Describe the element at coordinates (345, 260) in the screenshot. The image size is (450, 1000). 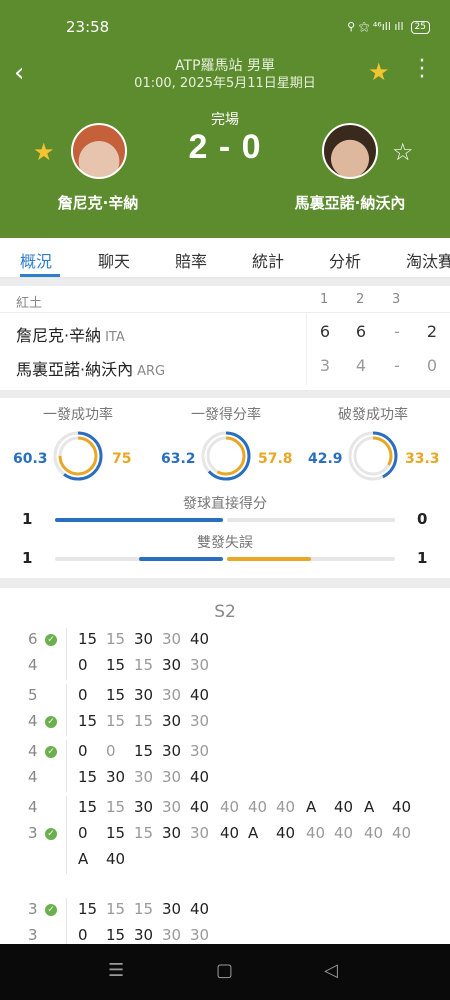
I see `tab-analysis: 分析` at that location.